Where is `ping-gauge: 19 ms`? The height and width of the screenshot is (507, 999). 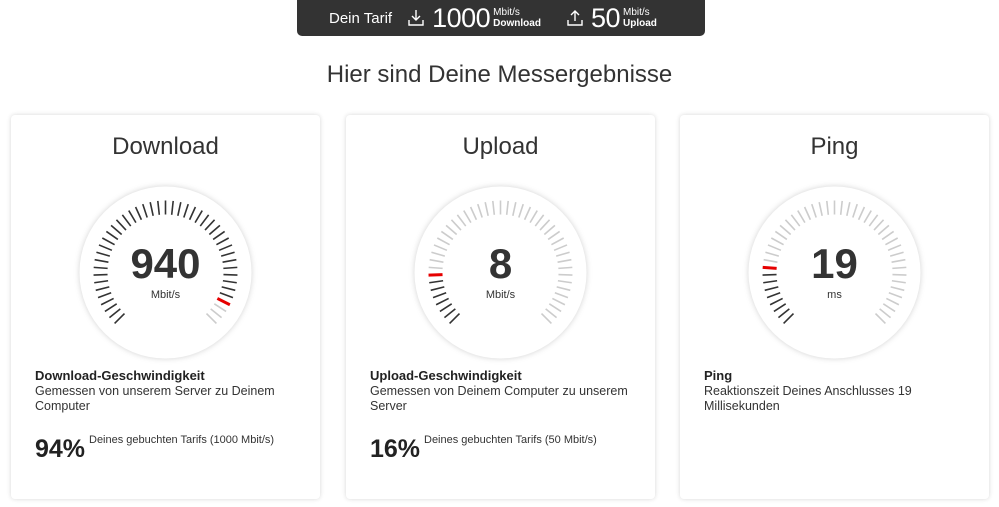 ping-gauge: 19 ms is located at coordinates (834, 272).